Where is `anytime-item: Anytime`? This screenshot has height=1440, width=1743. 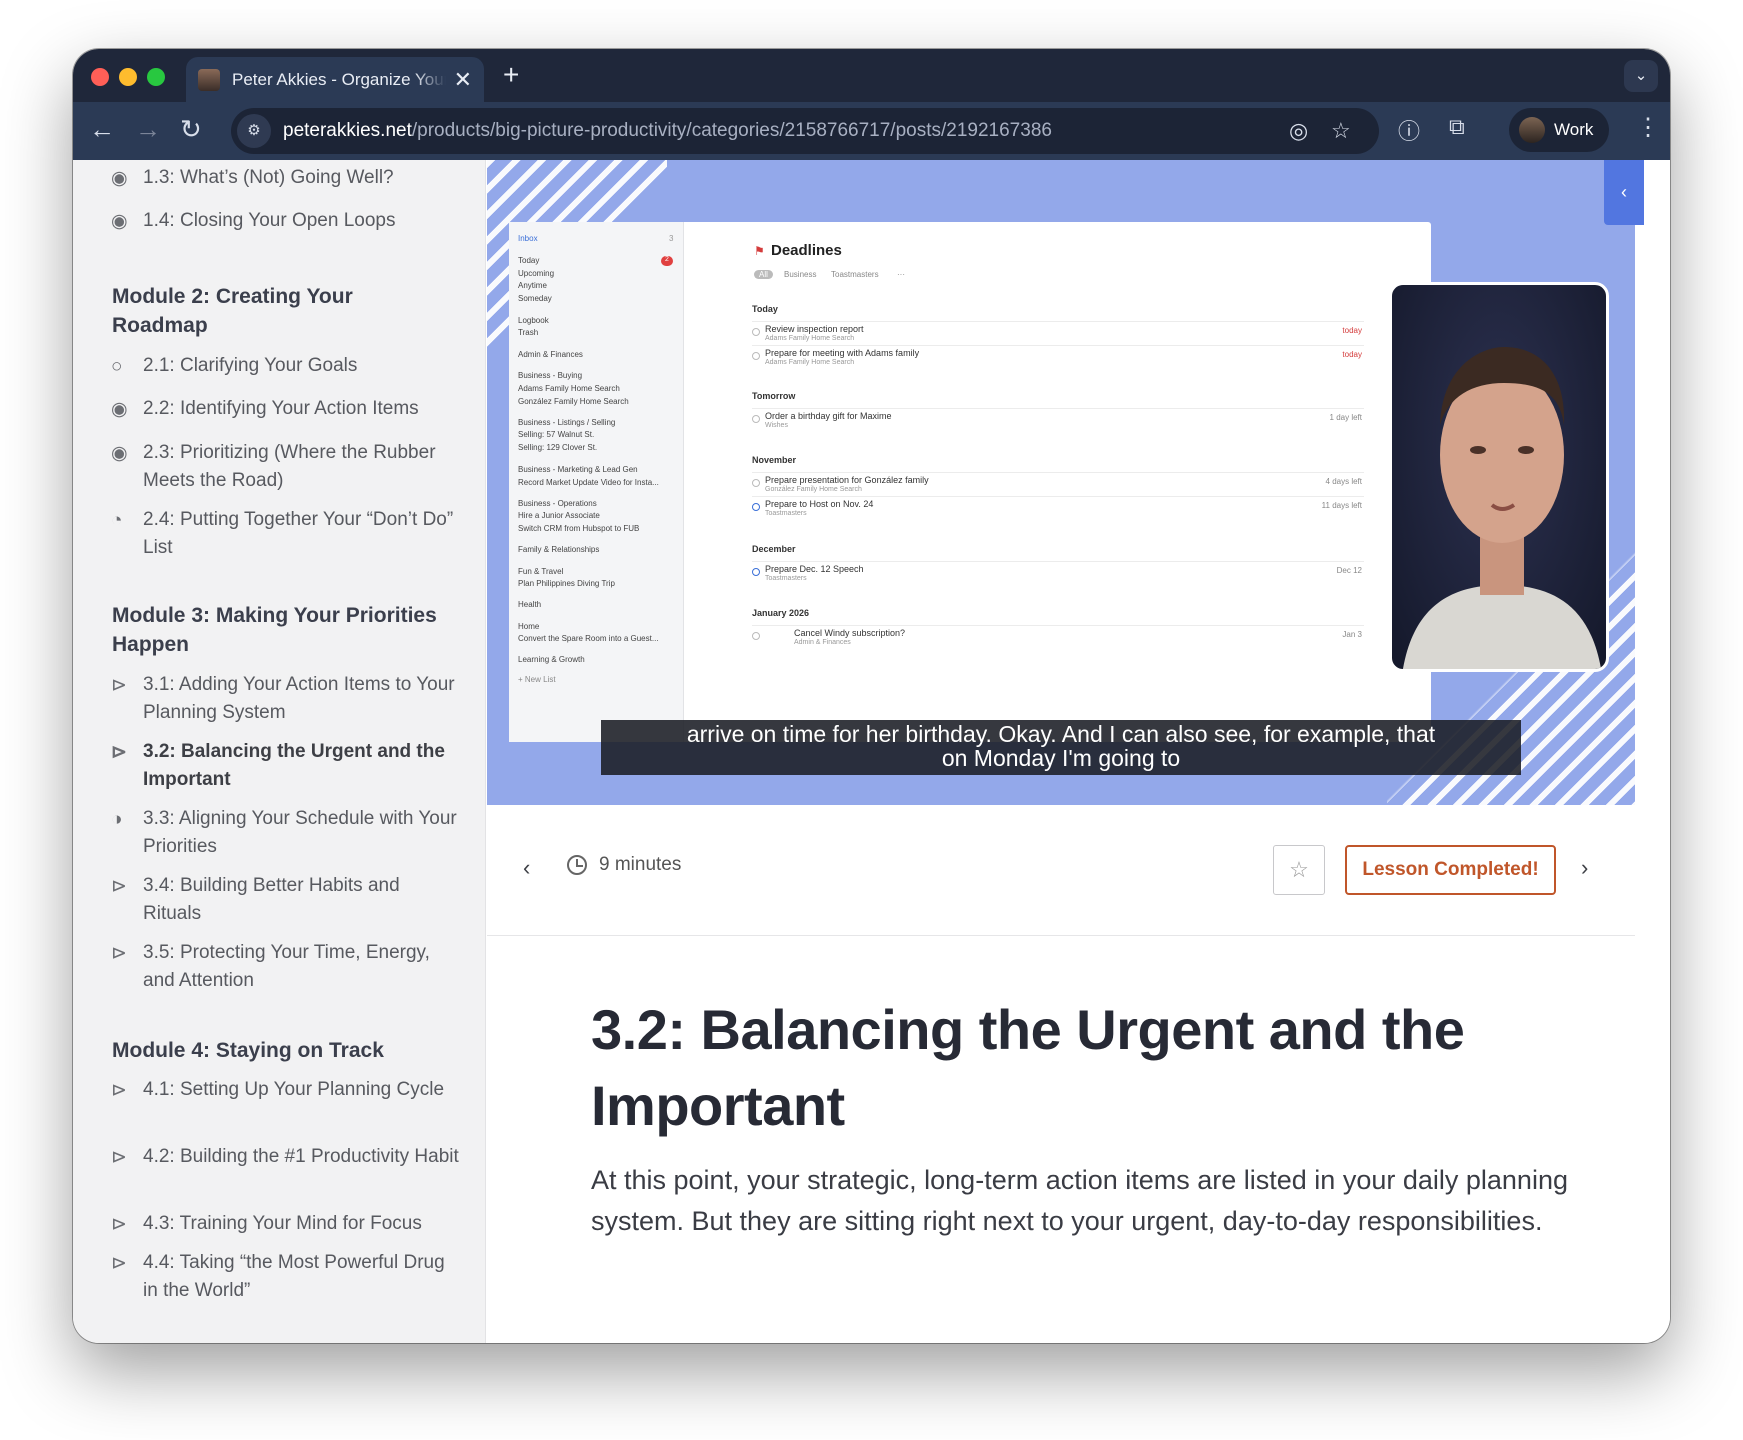 anytime-item: Anytime is located at coordinates (532, 285).